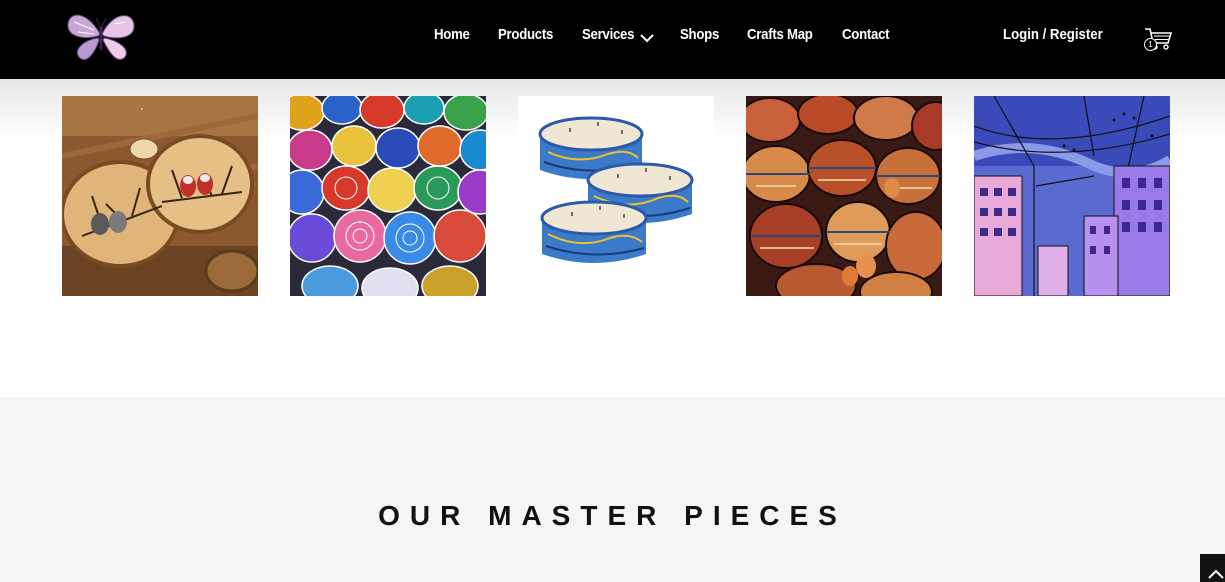  I want to click on gallery-image-painted-gourds-and-pots, so click(844, 196).